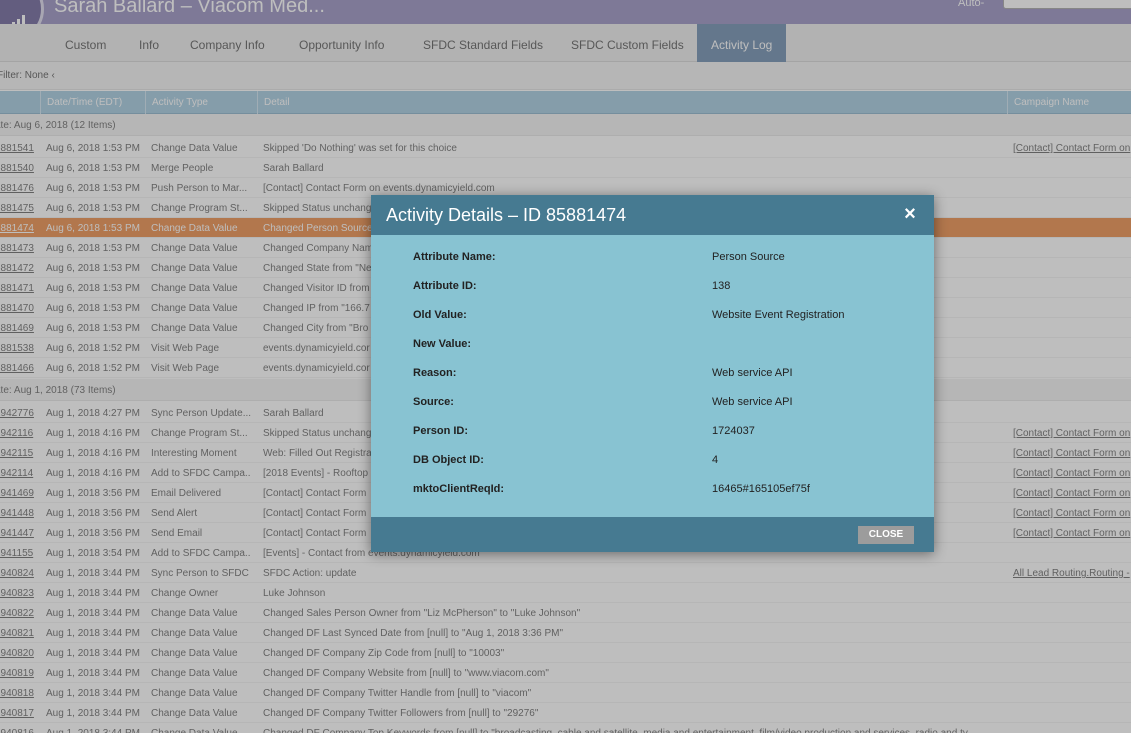  I want to click on detail-field-row: Attribute ID: 138, so click(652, 290).